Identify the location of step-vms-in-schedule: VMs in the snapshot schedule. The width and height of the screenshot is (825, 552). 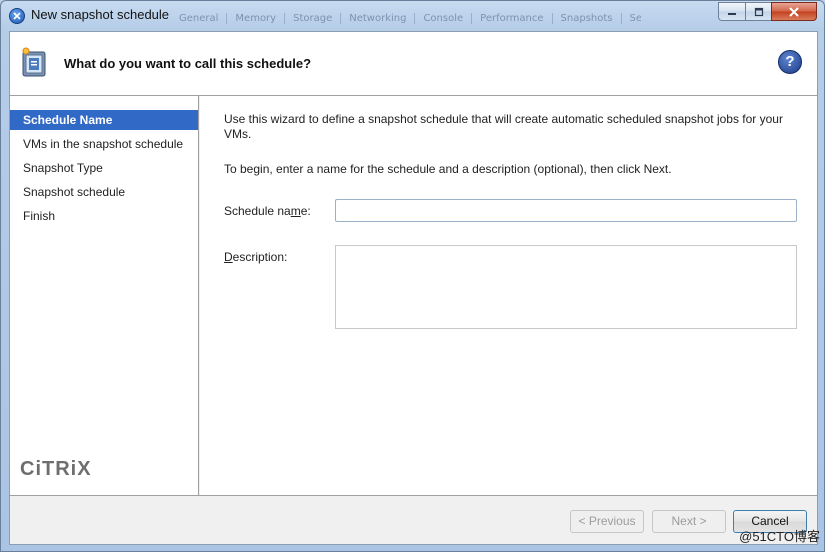
(104, 144).